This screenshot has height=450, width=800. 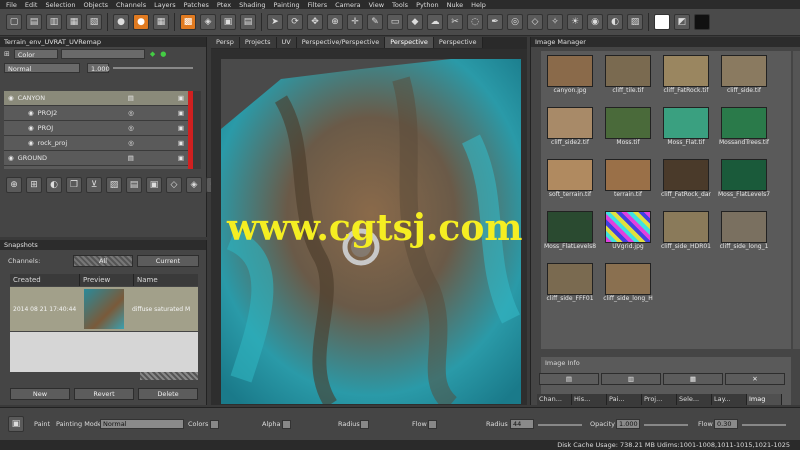 I want to click on tile-icon: ▣, so click(x=228, y=22).